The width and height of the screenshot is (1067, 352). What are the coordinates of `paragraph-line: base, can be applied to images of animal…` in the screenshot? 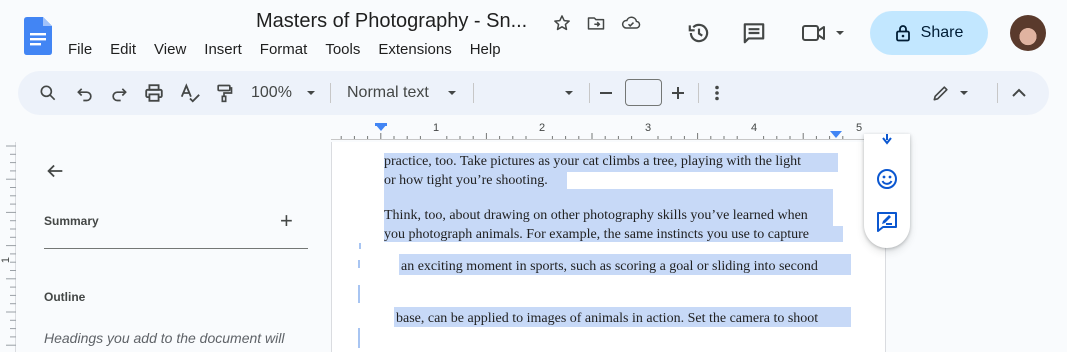 It's located at (607, 318).